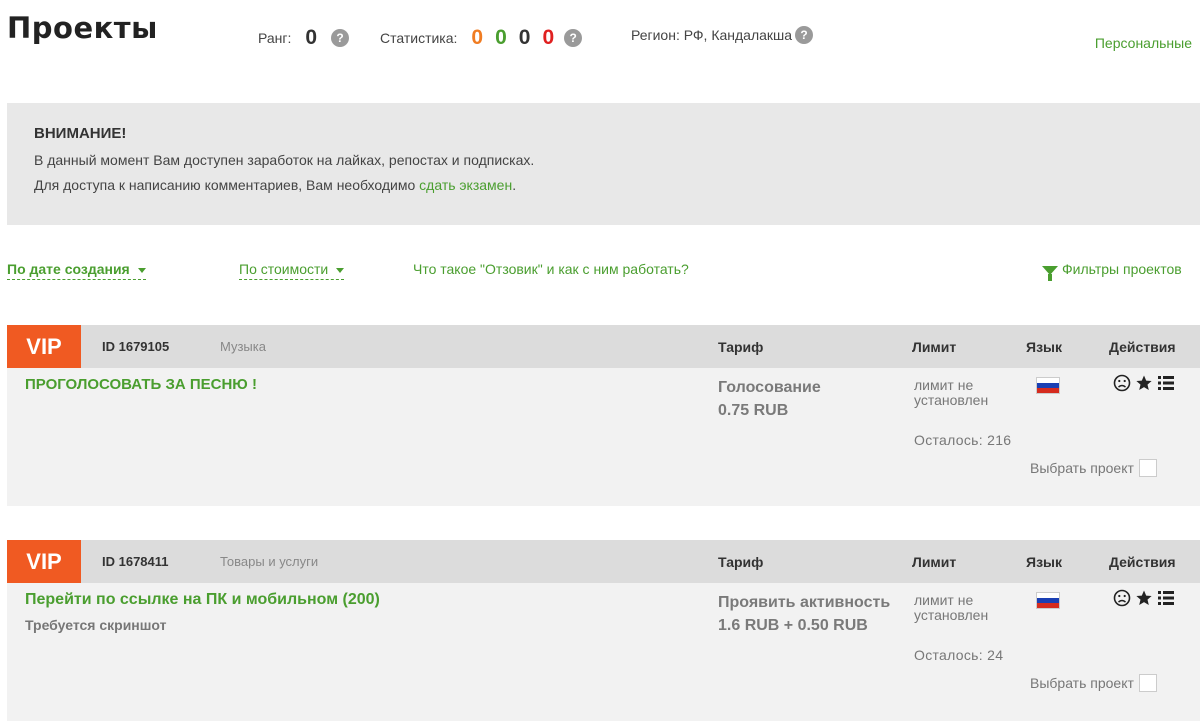 Image resolution: width=1200 pixels, height=721 pixels. What do you see at coordinates (963, 440) in the screenshot?
I see `remaining-count: Осталось: 216` at bounding box center [963, 440].